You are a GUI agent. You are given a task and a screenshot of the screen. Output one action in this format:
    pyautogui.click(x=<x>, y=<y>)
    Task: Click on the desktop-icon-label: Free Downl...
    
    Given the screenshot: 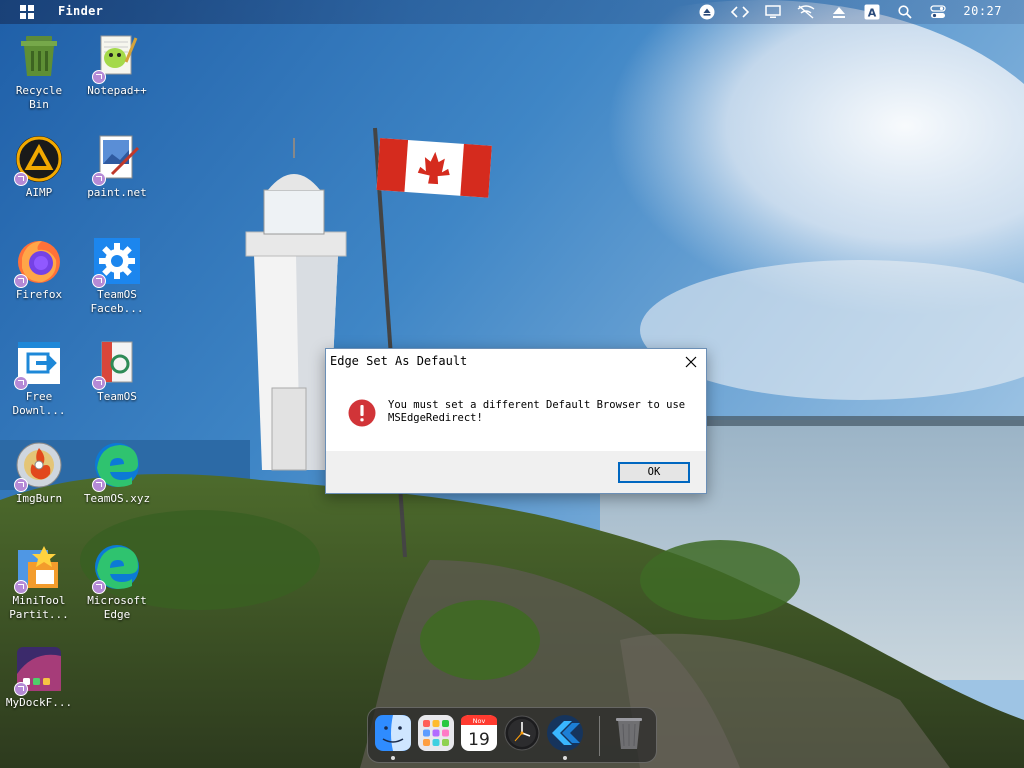 What is the action you would take?
    pyautogui.click(x=39, y=403)
    